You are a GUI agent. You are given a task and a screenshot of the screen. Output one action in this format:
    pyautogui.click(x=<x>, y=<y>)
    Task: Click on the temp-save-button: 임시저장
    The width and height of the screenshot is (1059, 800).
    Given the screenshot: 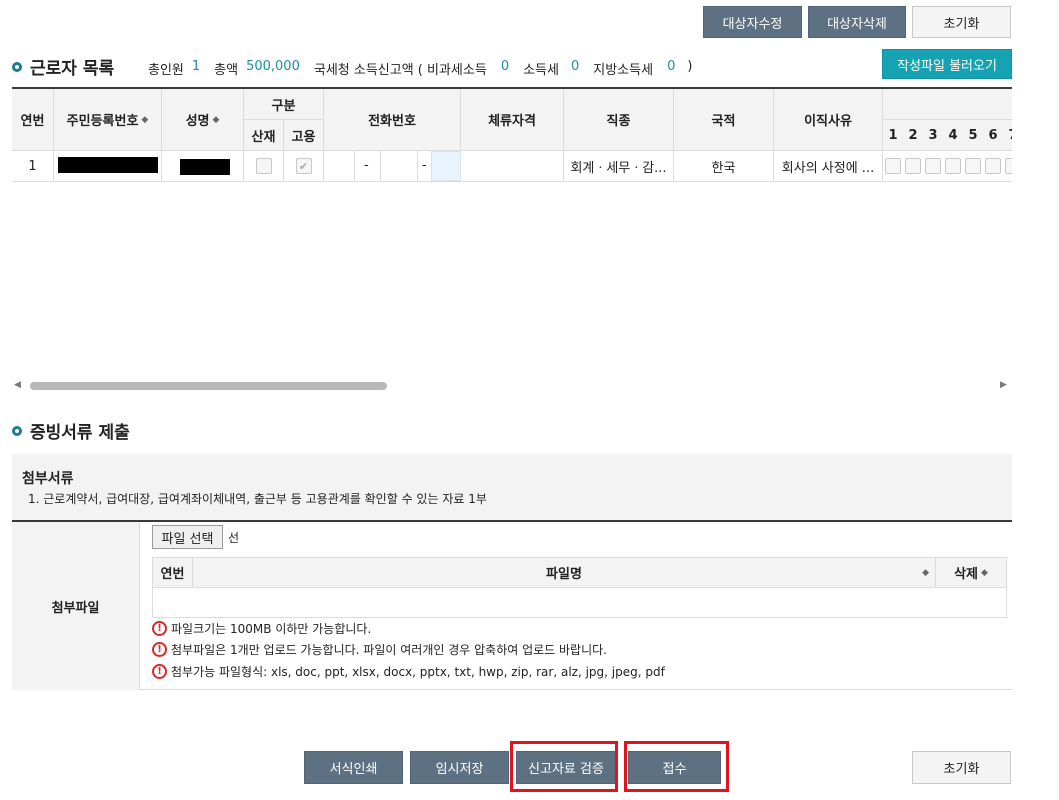 What is the action you would take?
    pyautogui.click(x=459, y=767)
    